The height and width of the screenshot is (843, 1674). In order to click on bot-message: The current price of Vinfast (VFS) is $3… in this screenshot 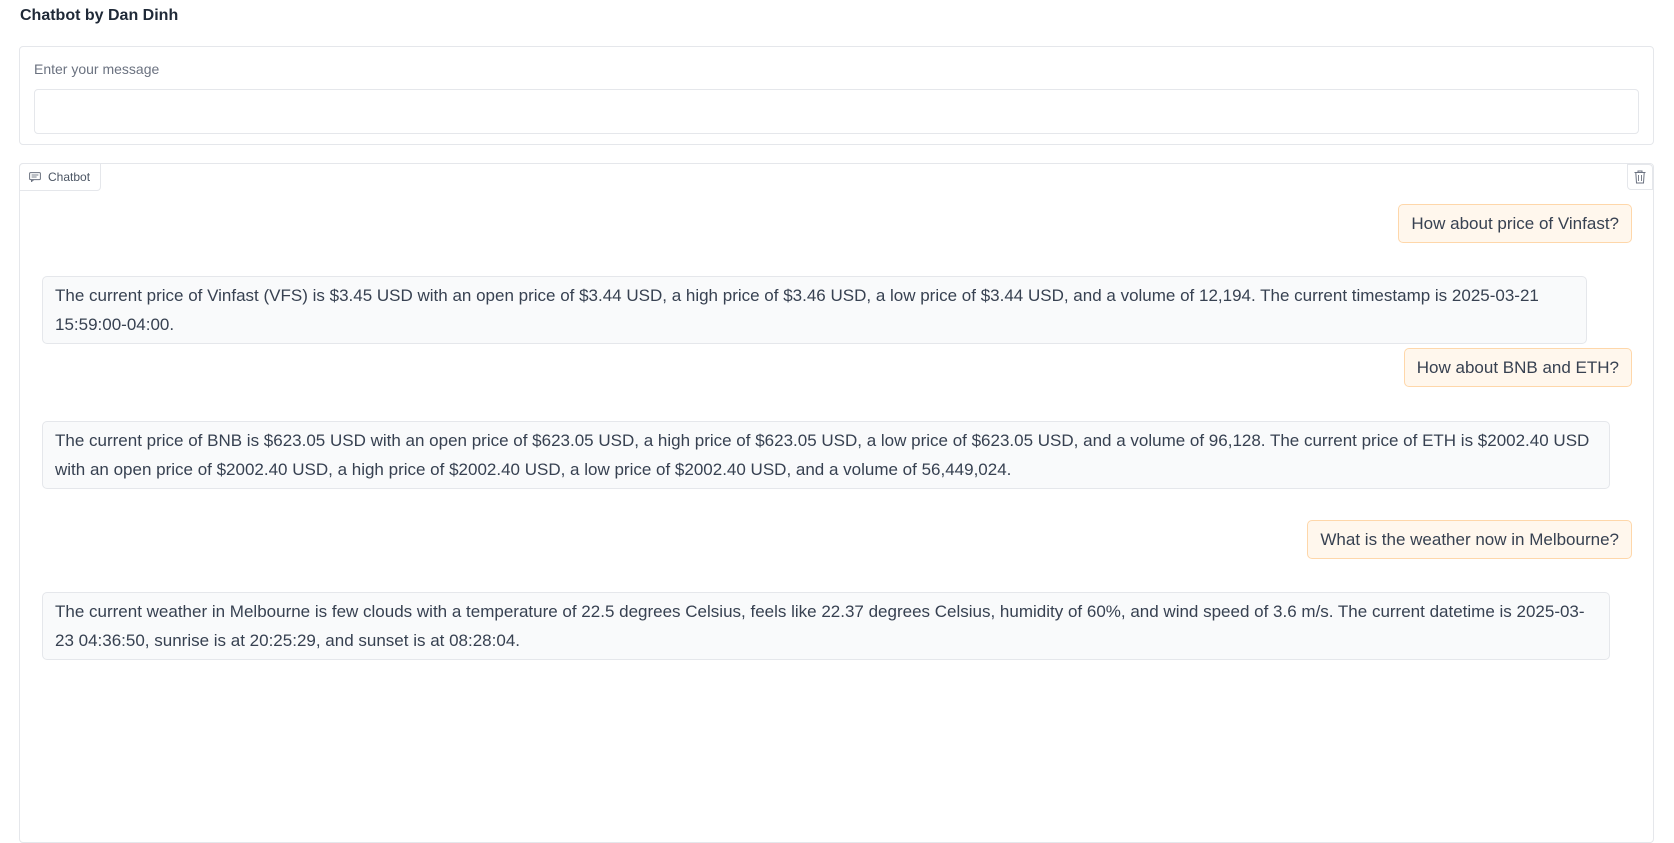, I will do `click(814, 310)`.